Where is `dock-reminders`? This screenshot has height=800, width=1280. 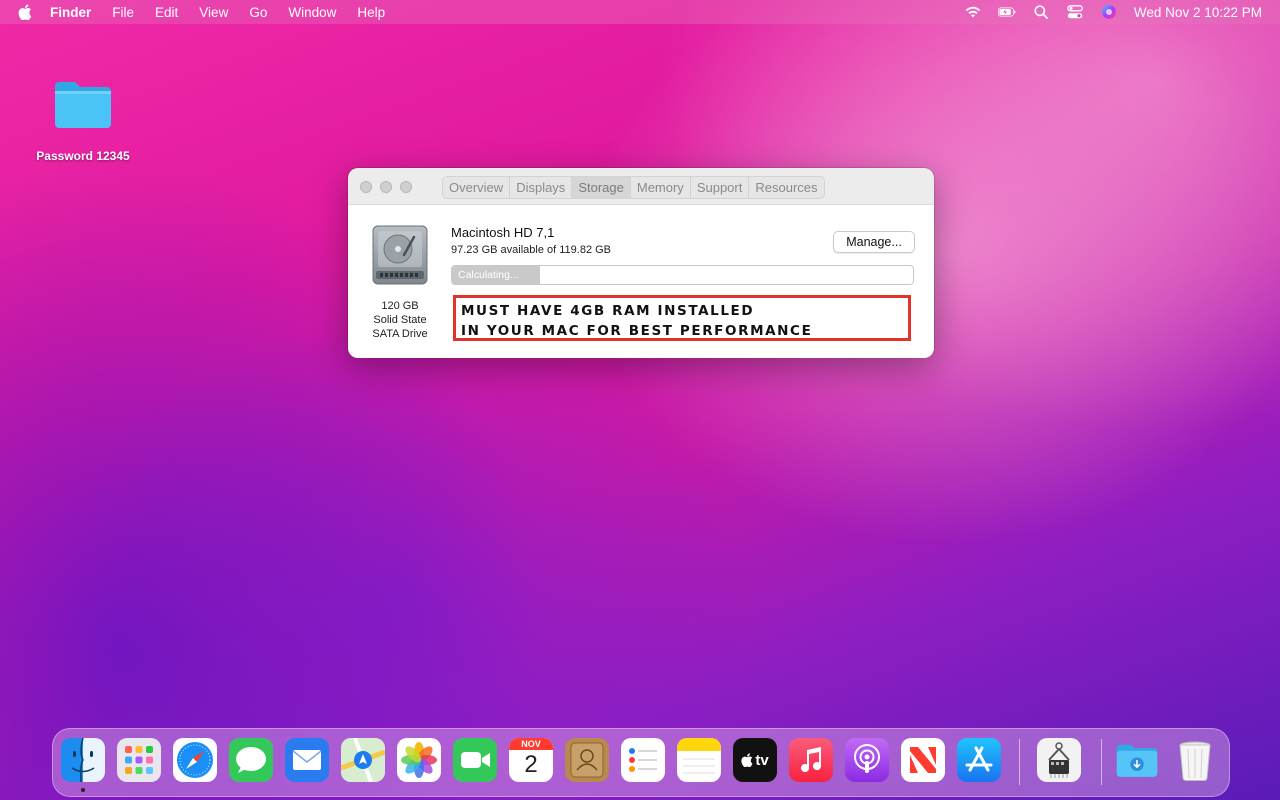 dock-reminders is located at coordinates (643, 760).